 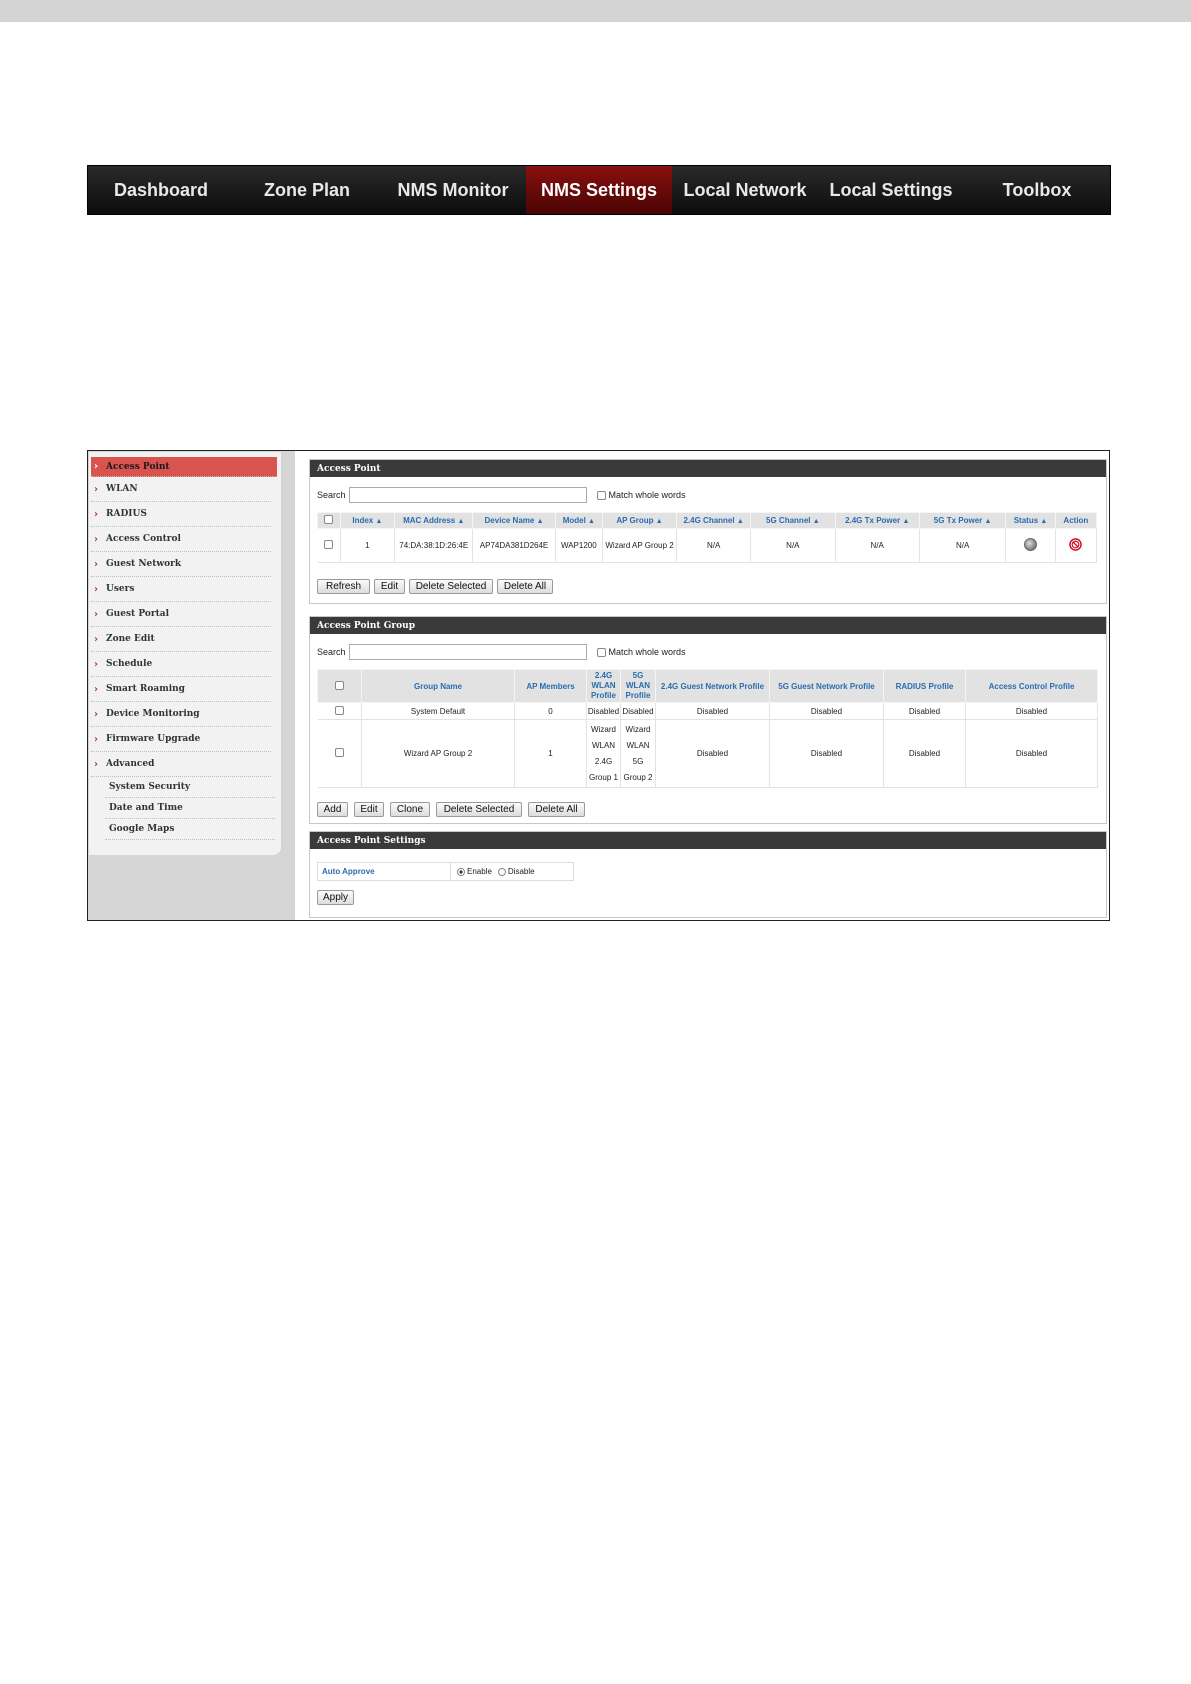 I want to click on column-header-5g-channel: 5G Channel ▲, so click(x=793, y=520).